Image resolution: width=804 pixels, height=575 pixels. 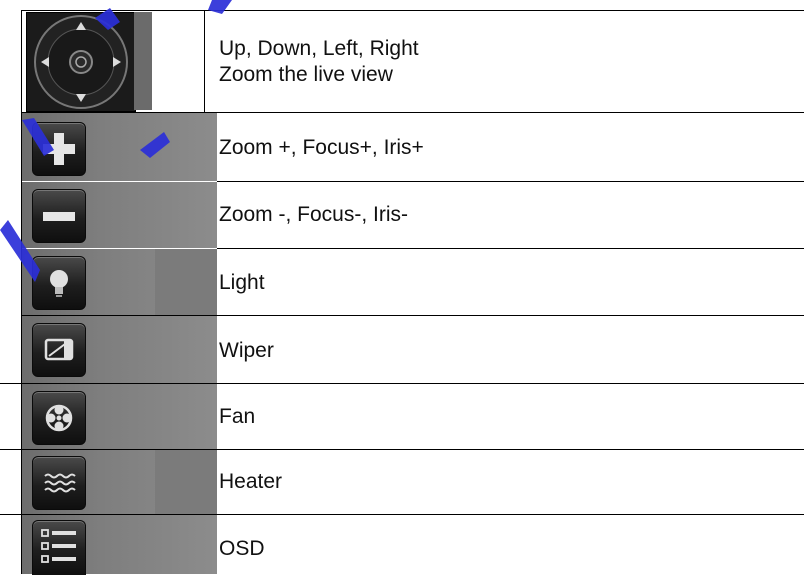 What do you see at coordinates (59, 483) in the screenshot?
I see `heater-icon` at bounding box center [59, 483].